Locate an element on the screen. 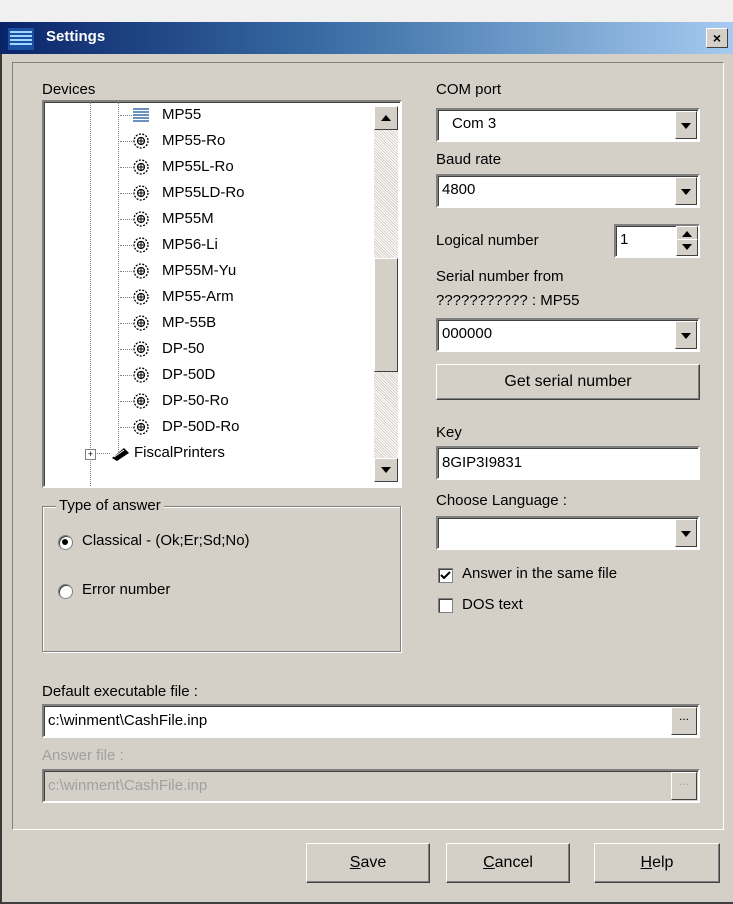  tree-item: DP-50-Ro is located at coordinates (209, 401).